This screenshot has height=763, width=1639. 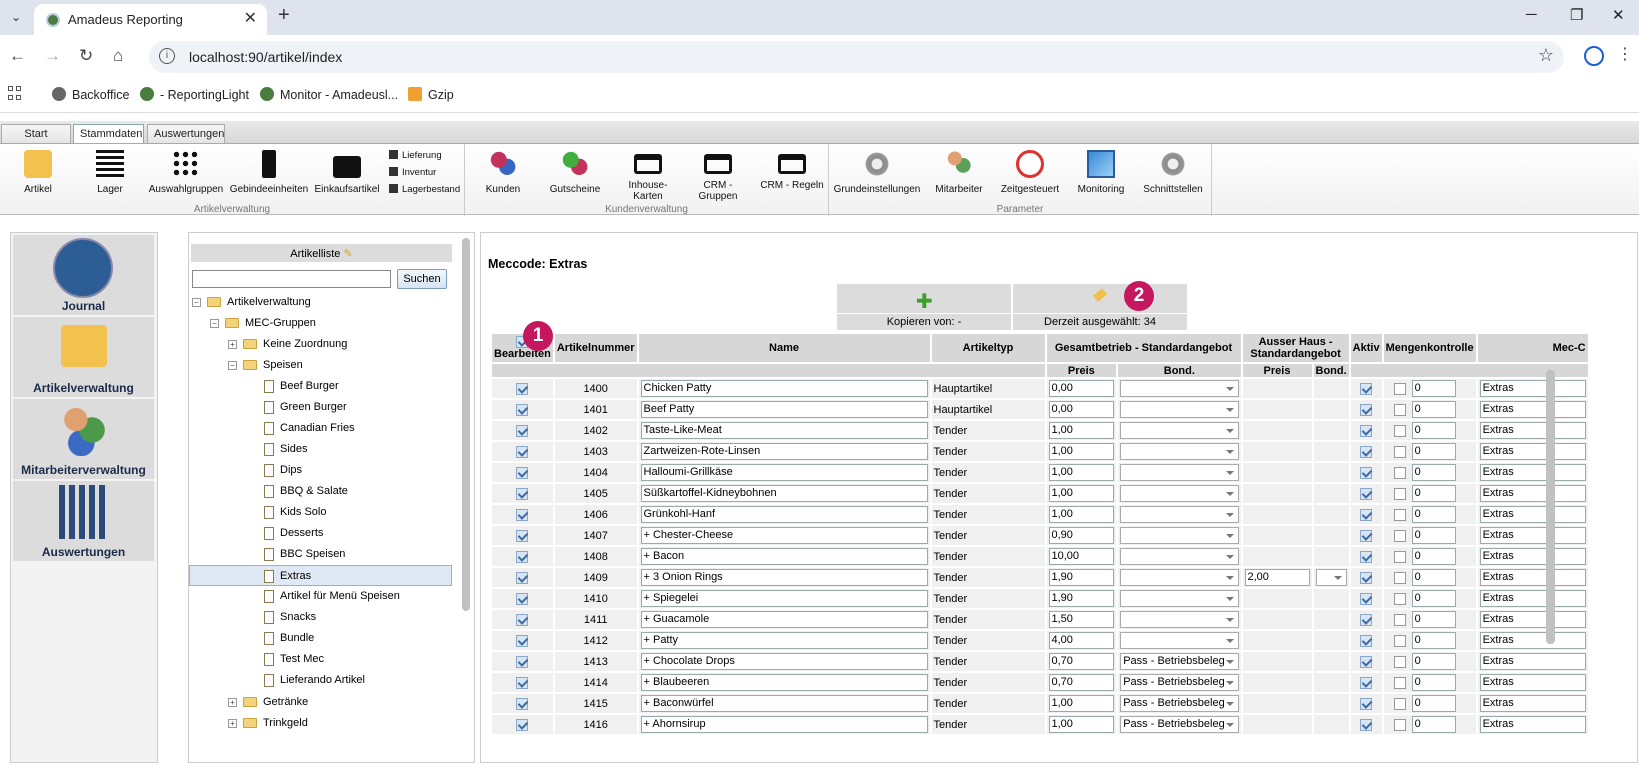 What do you see at coordinates (784, 430) in the screenshot?
I see `name-input: Taste-Like-Meat` at bounding box center [784, 430].